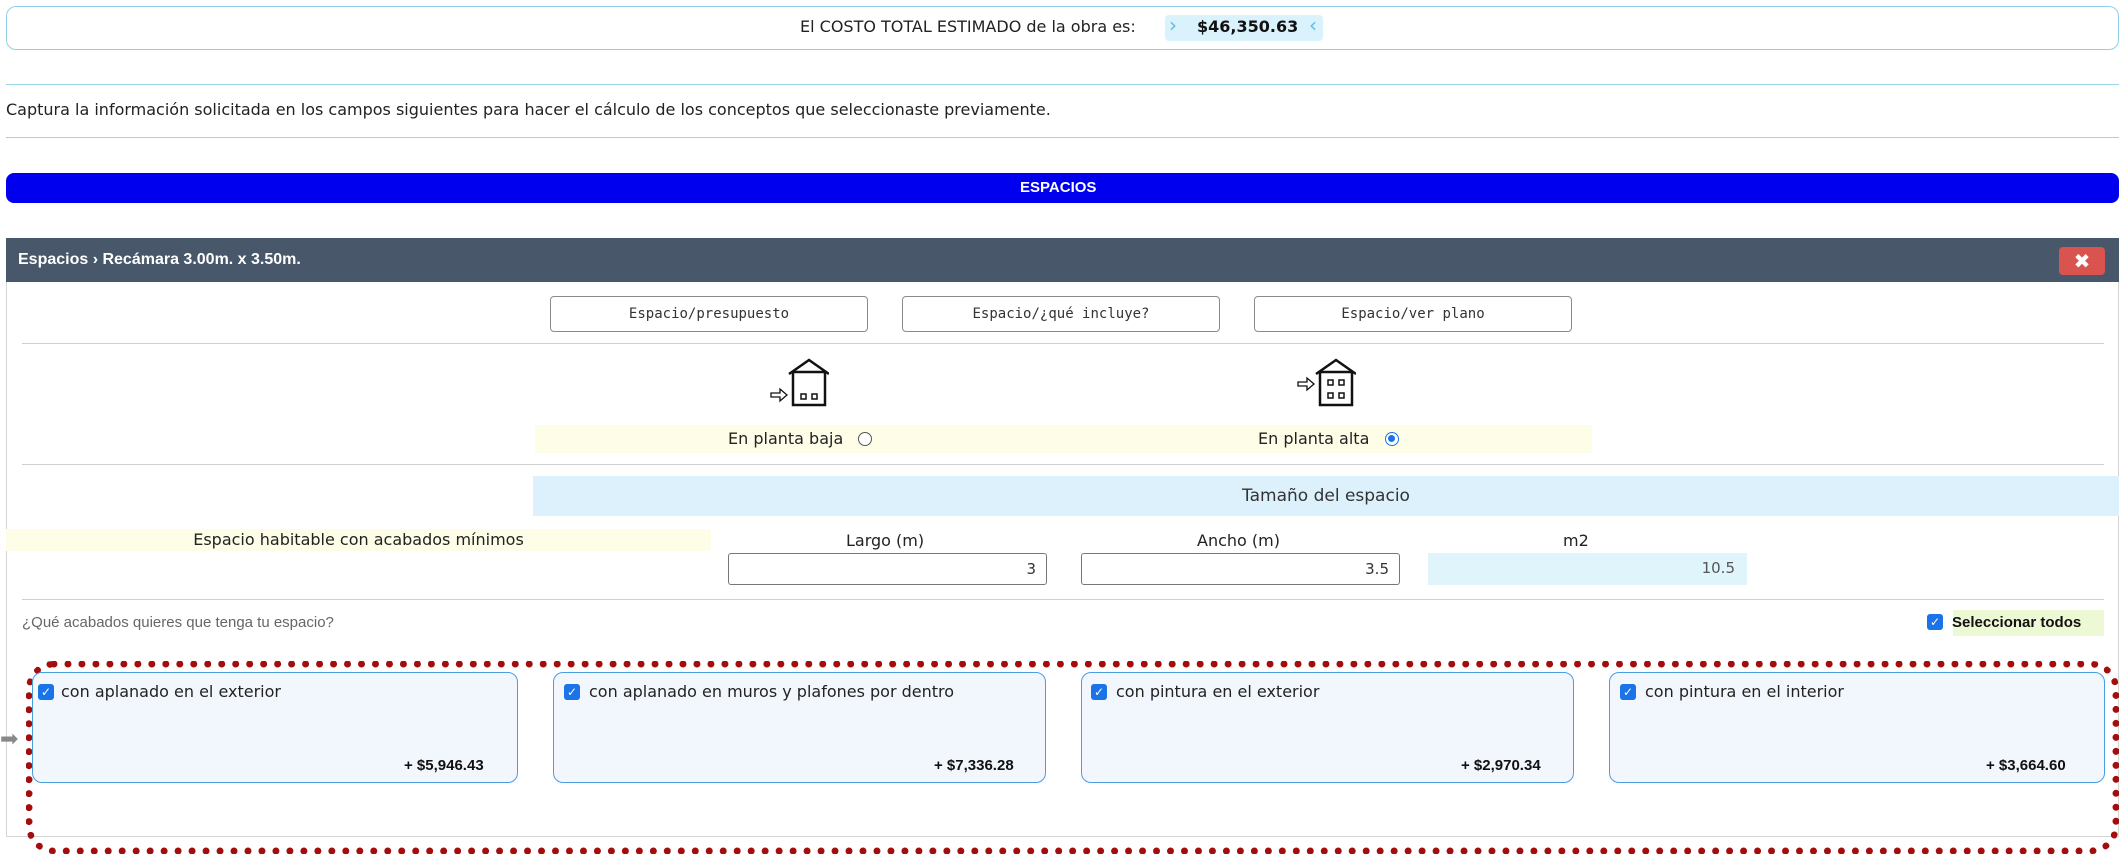  What do you see at coordinates (1218, 691) in the screenshot?
I see `finish-label: con pintura en el exterior` at bounding box center [1218, 691].